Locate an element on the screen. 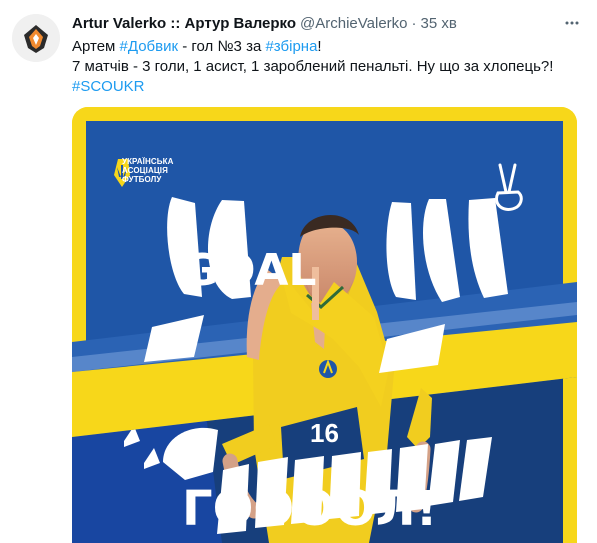 The width and height of the screenshot is (597, 543). tweet-time: 35 хв is located at coordinates (439, 23).